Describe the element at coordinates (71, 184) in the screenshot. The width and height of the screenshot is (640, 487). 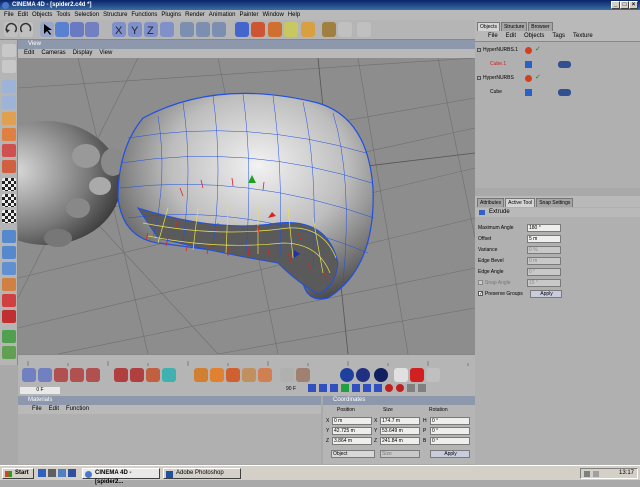
I see `spider-head-mesh` at that location.